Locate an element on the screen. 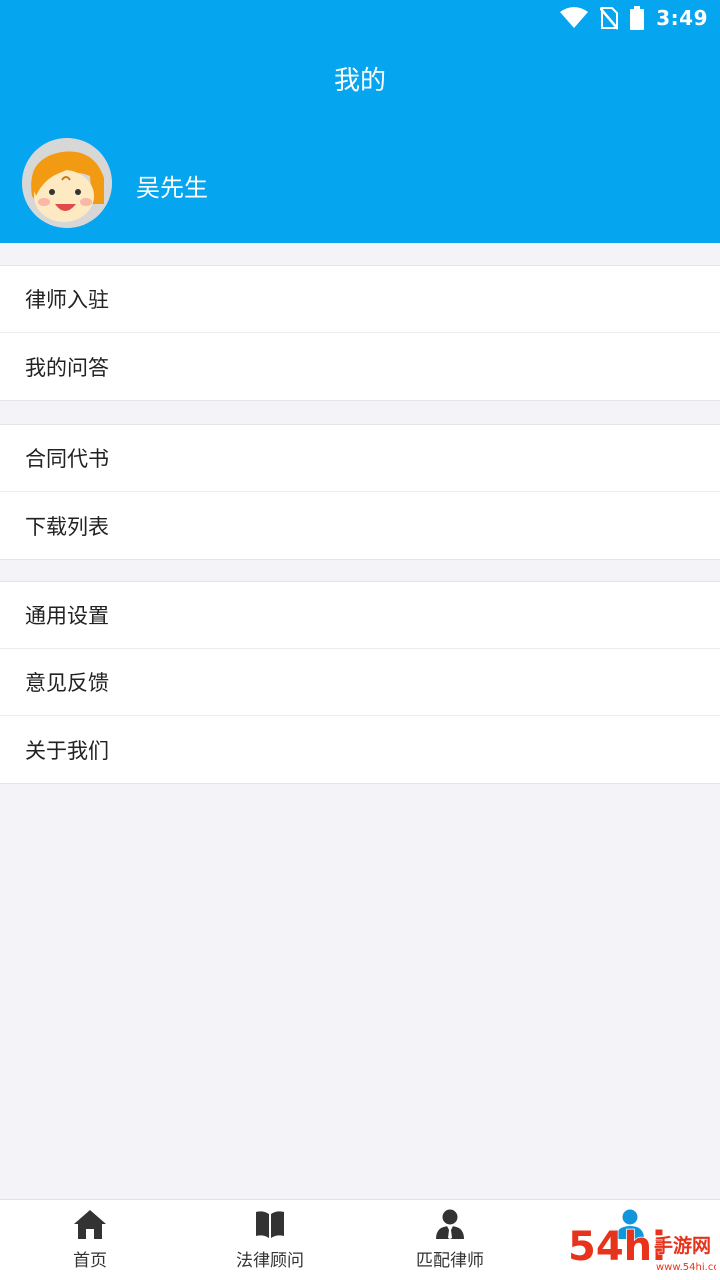  svg-text: 手游网 is located at coordinates (682, 1245).